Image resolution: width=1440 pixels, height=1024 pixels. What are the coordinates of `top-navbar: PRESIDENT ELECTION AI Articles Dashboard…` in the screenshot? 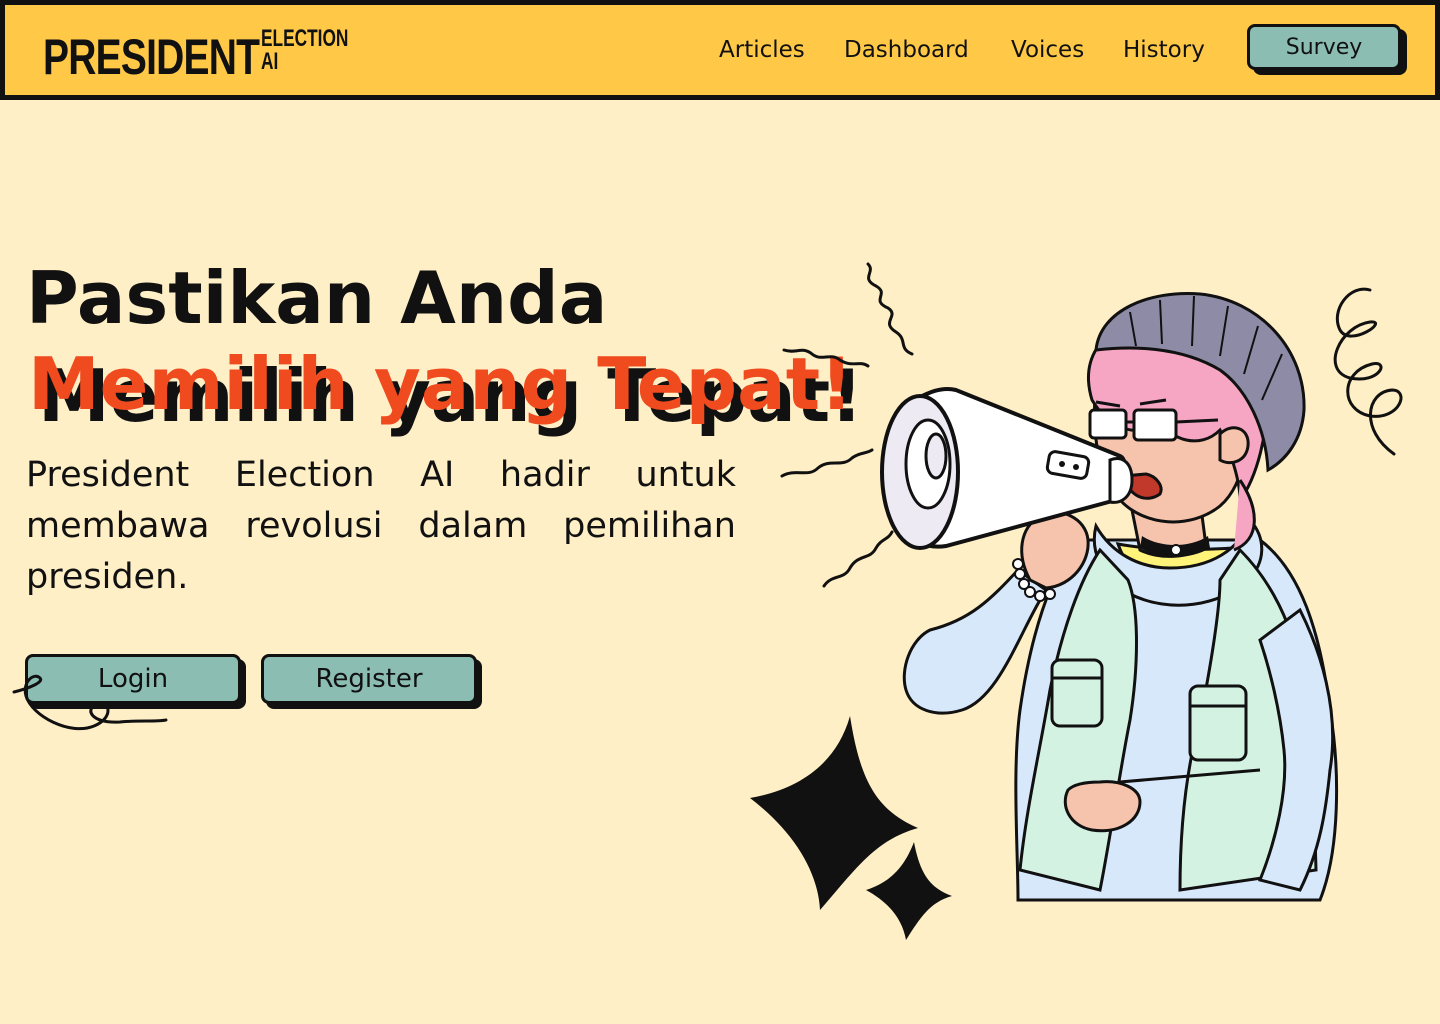 It's located at (720, 50).